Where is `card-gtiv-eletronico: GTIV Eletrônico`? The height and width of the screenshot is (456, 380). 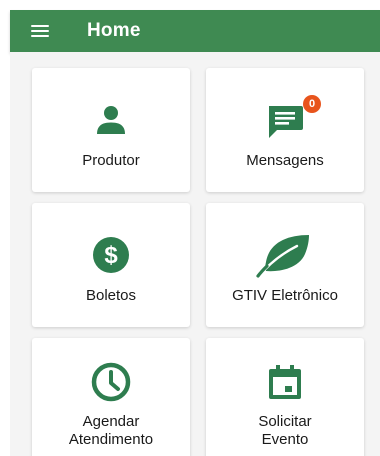 card-gtiv-eletronico: GTIV Eletrônico is located at coordinates (285, 265).